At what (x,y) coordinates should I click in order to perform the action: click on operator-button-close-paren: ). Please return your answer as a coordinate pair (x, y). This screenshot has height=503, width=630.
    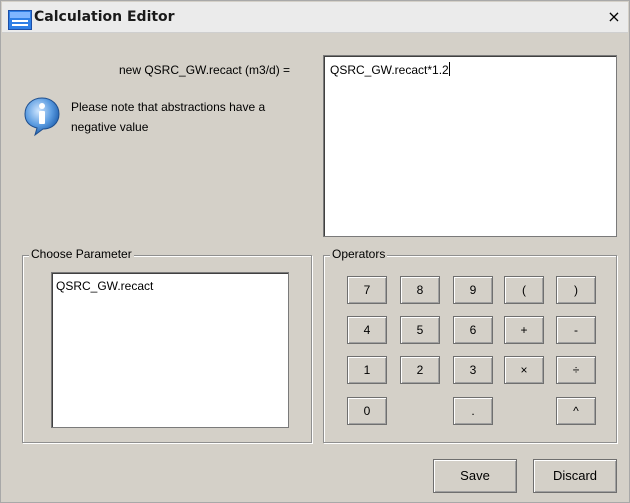
    Looking at the image, I should click on (576, 290).